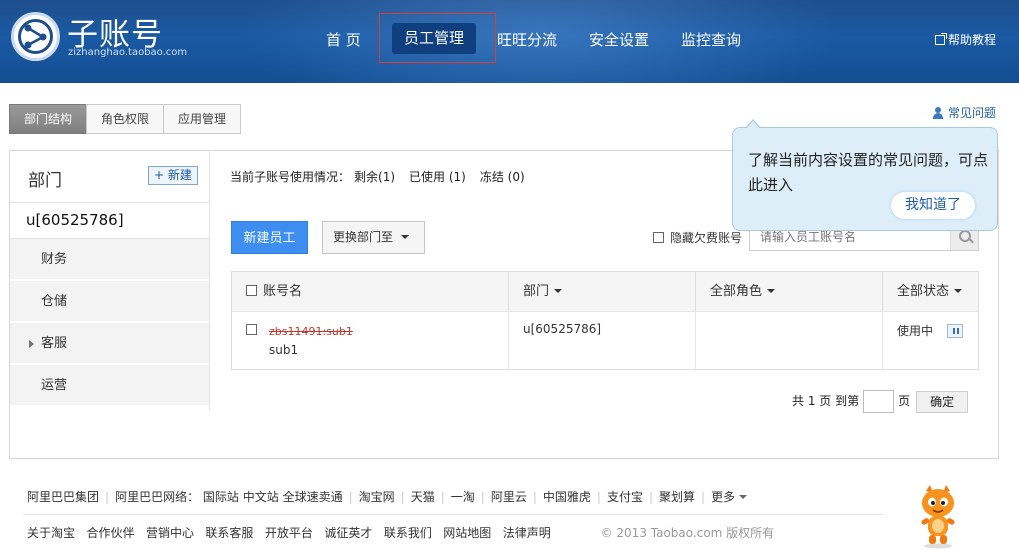 The height and width of the screenshot is (557, 1019). What do you see at coordinates (711, 39) in the screenshot?
I see `nav-monitor-query: 监控查询` at bounding box center [711, 39].